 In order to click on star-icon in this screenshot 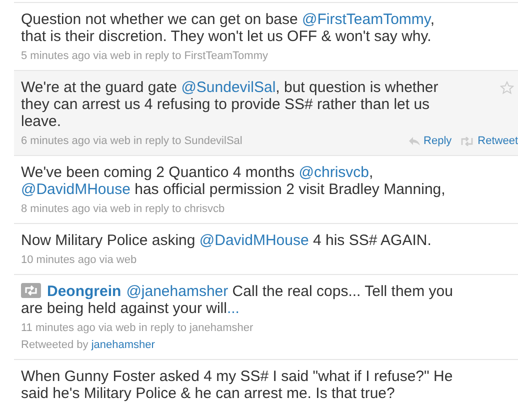, I will do `click(507, 88)`.